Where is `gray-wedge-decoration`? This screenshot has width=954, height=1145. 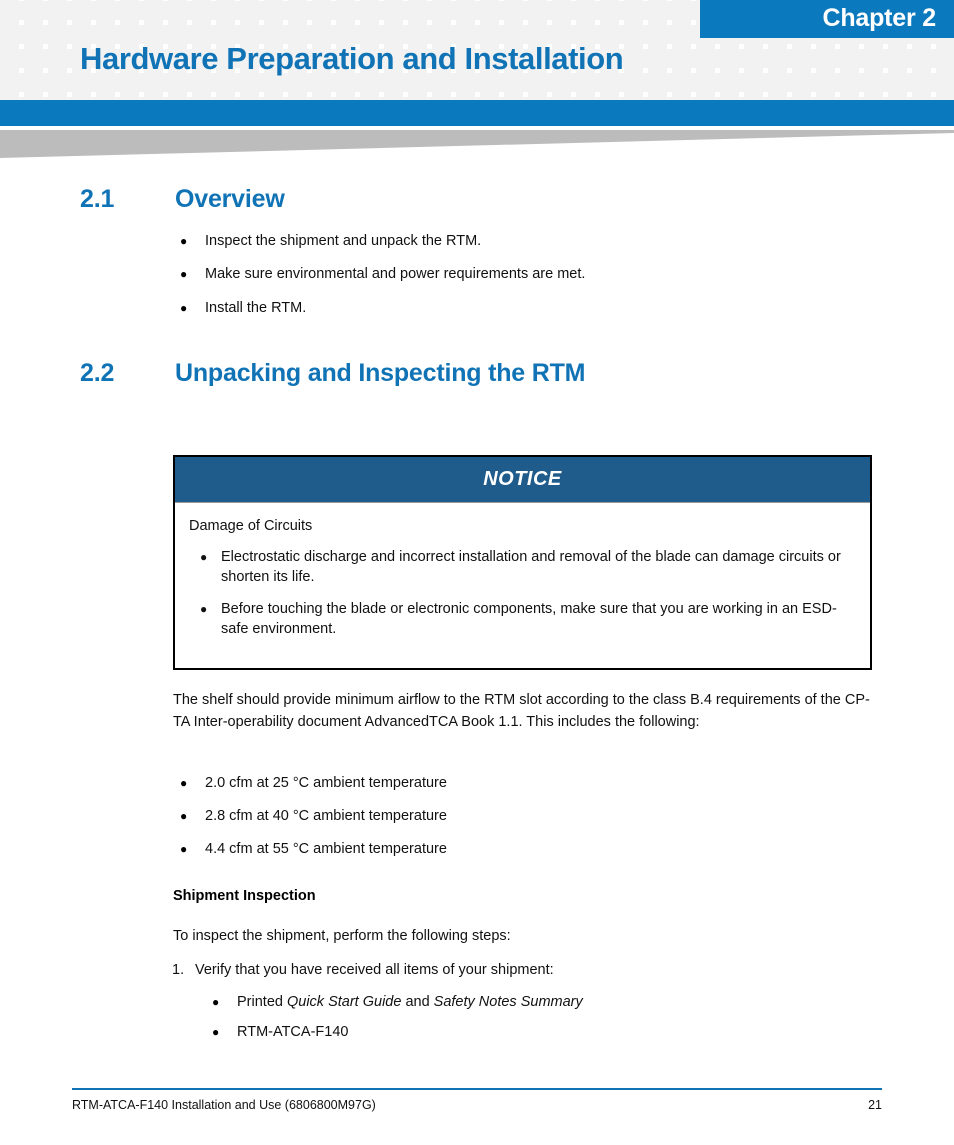
gray-wedge-decoration is located at coordinates (477, 144).